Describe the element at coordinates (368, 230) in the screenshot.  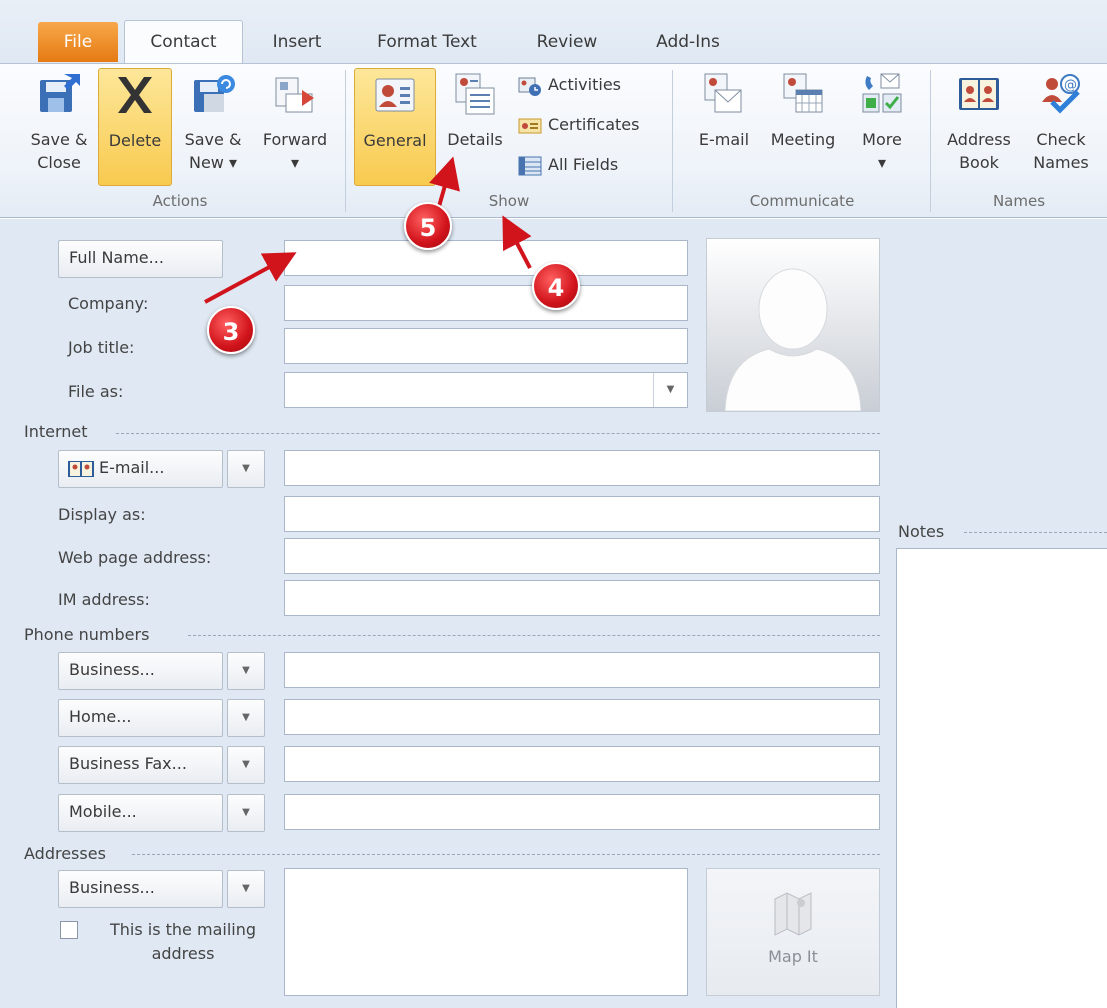
I see `annotation-arrows` at that location.